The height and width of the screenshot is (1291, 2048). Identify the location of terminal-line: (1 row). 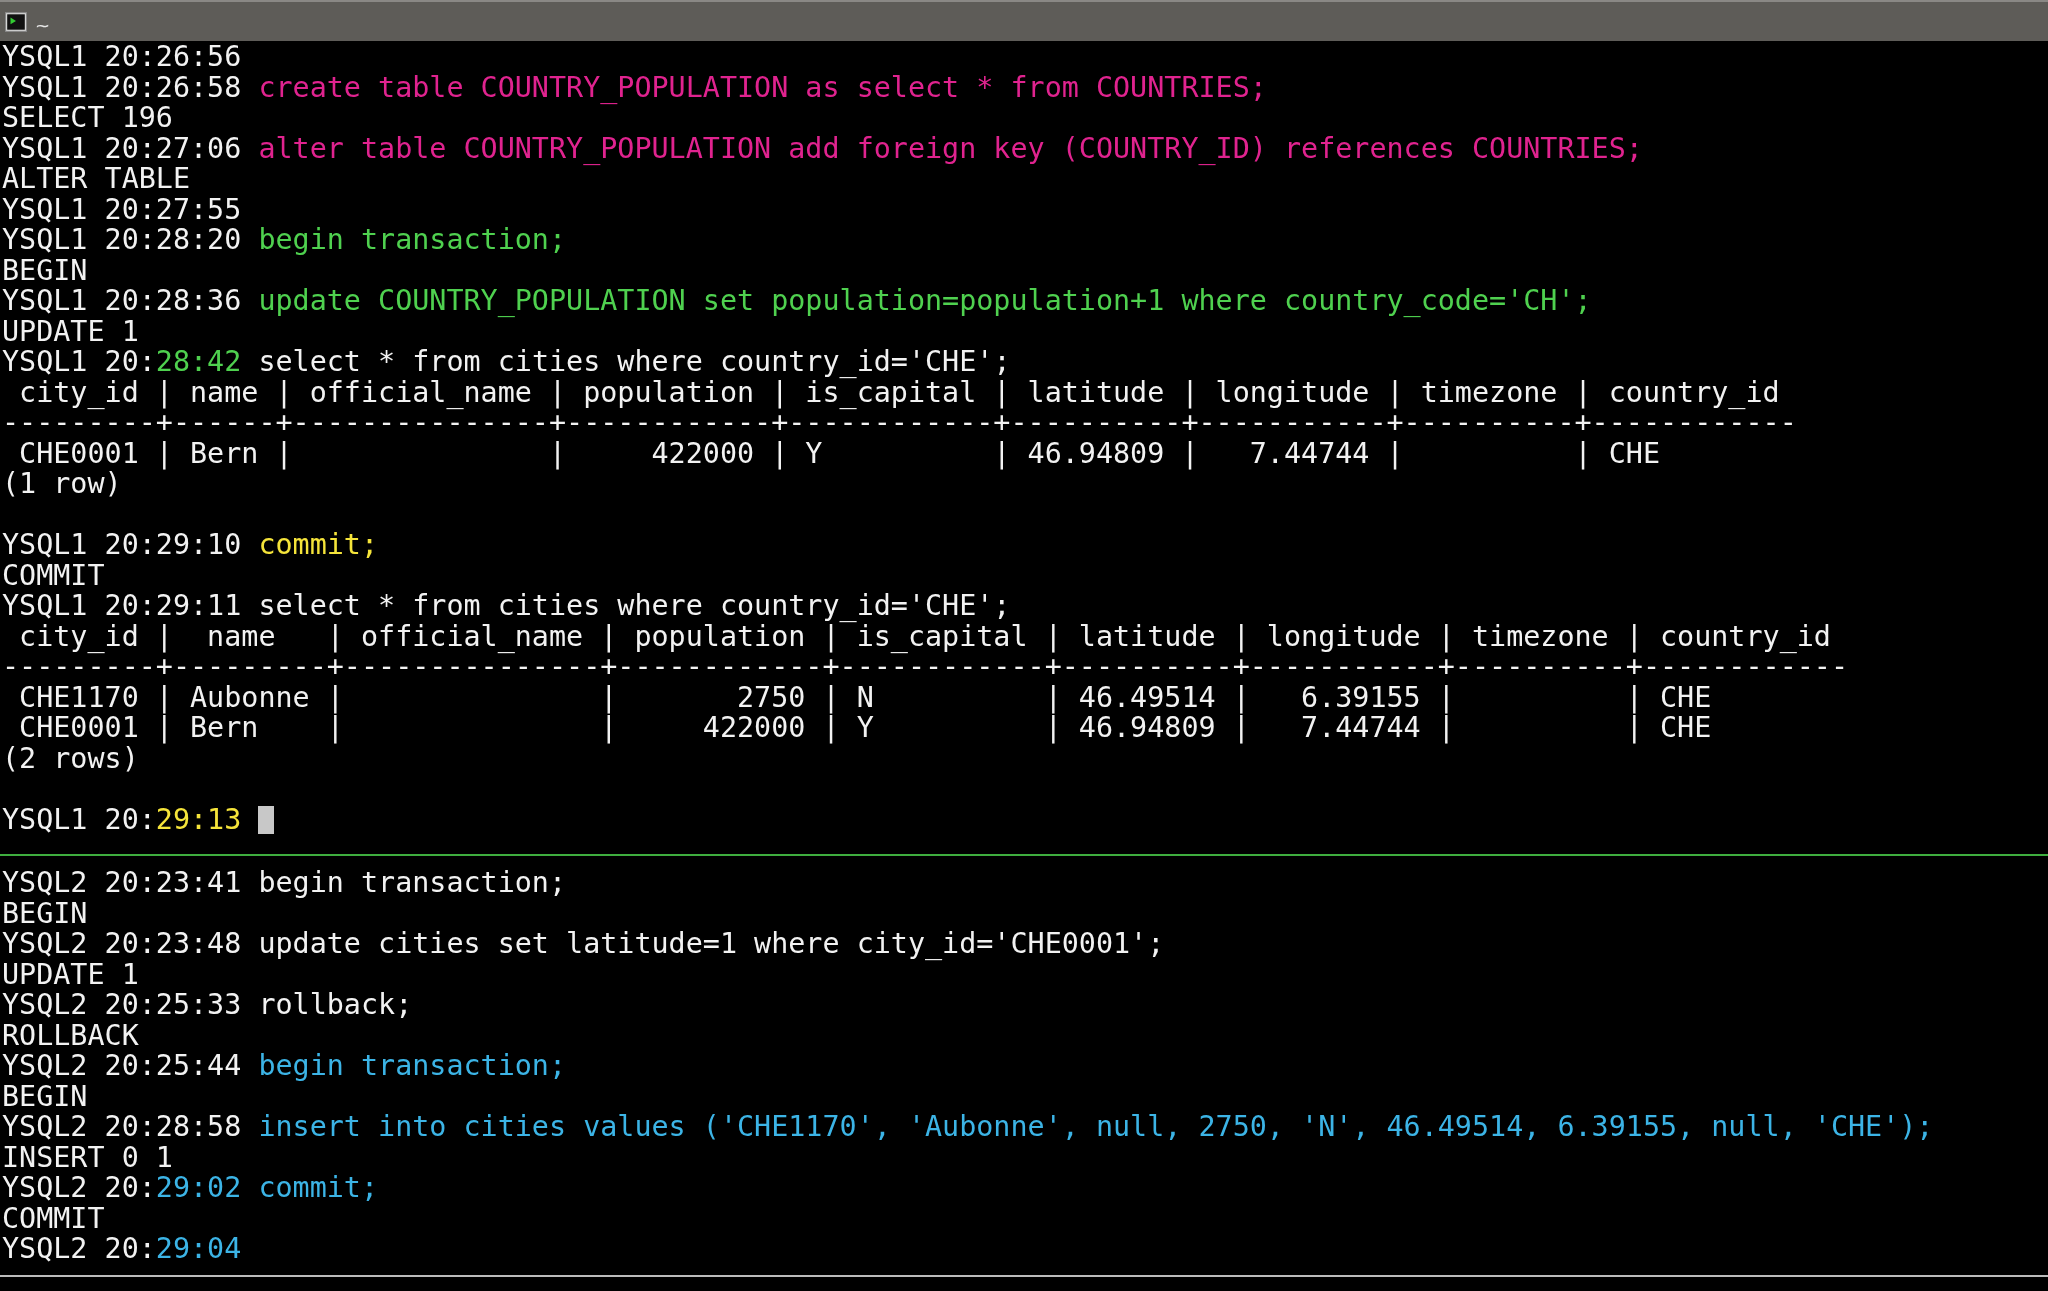
(62, 484).